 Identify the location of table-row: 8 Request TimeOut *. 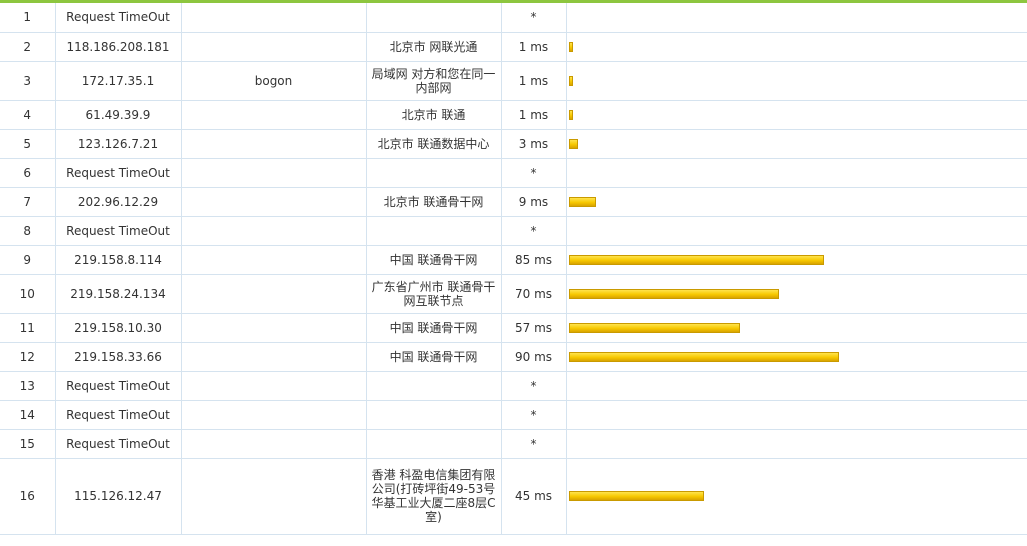
(513, 231).